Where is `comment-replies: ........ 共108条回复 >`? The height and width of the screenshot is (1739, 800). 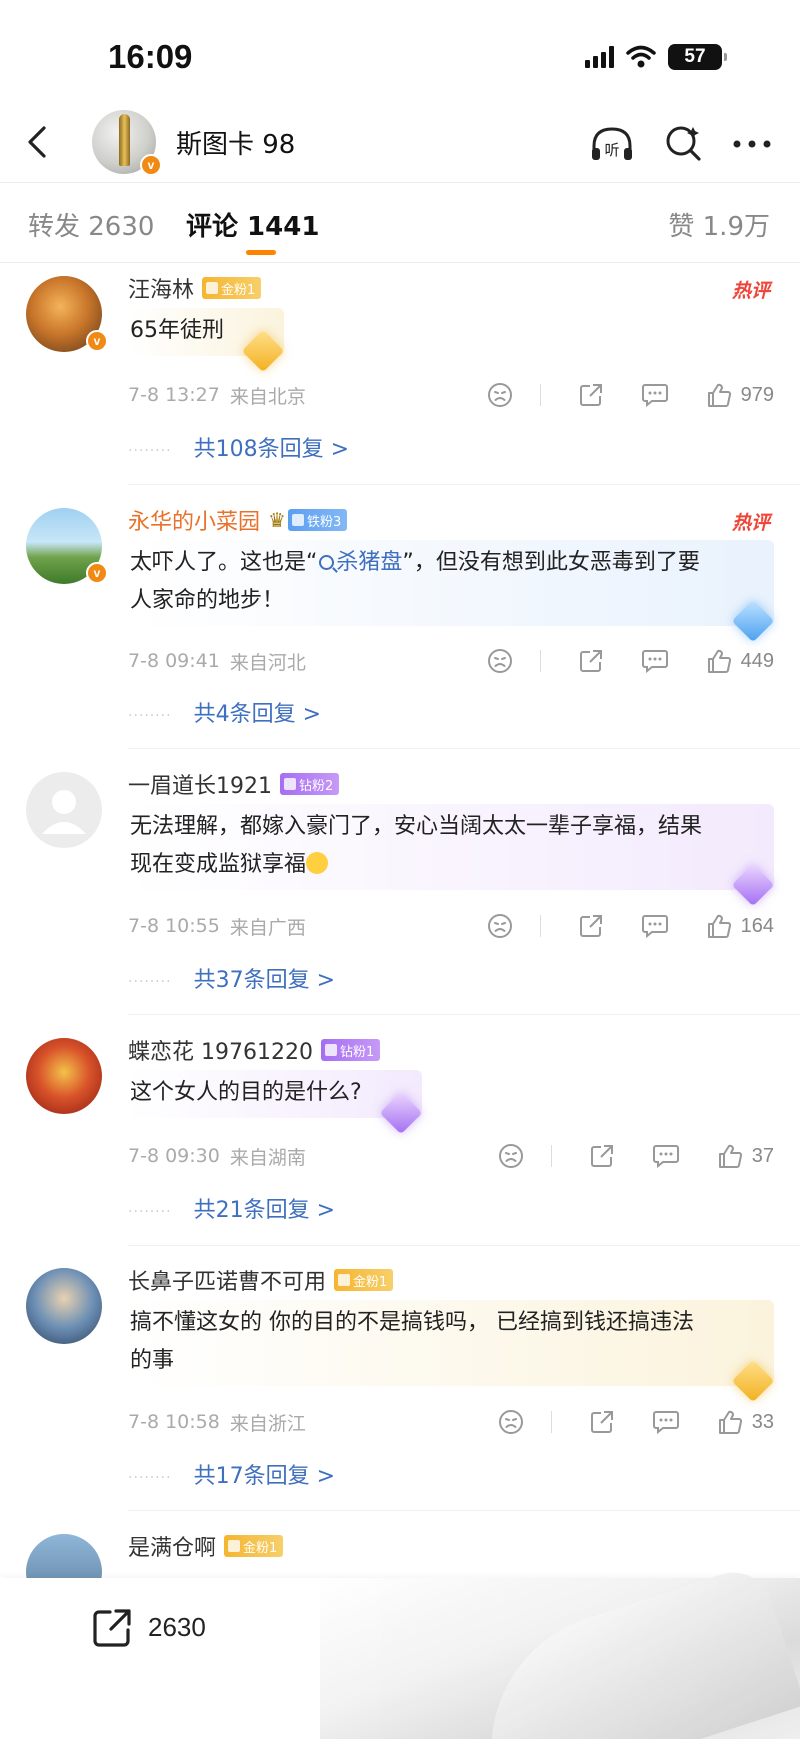 comment-replies: ........ 共108条回复 > is located at coordinates (238, 447).